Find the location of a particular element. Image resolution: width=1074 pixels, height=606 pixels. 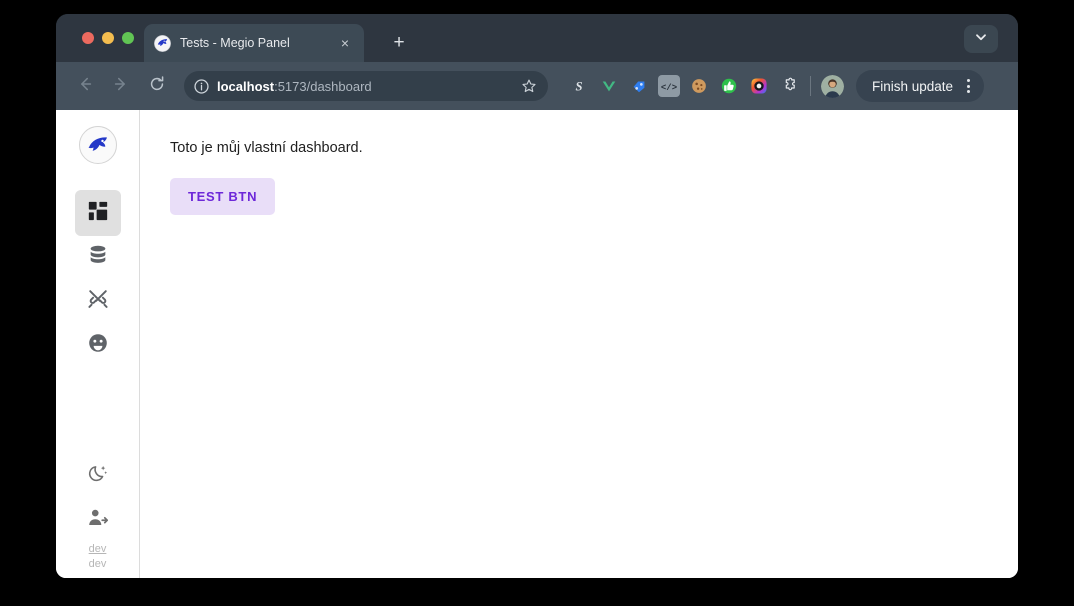

extensions-row: S </> is located at coordinates (684, 86).